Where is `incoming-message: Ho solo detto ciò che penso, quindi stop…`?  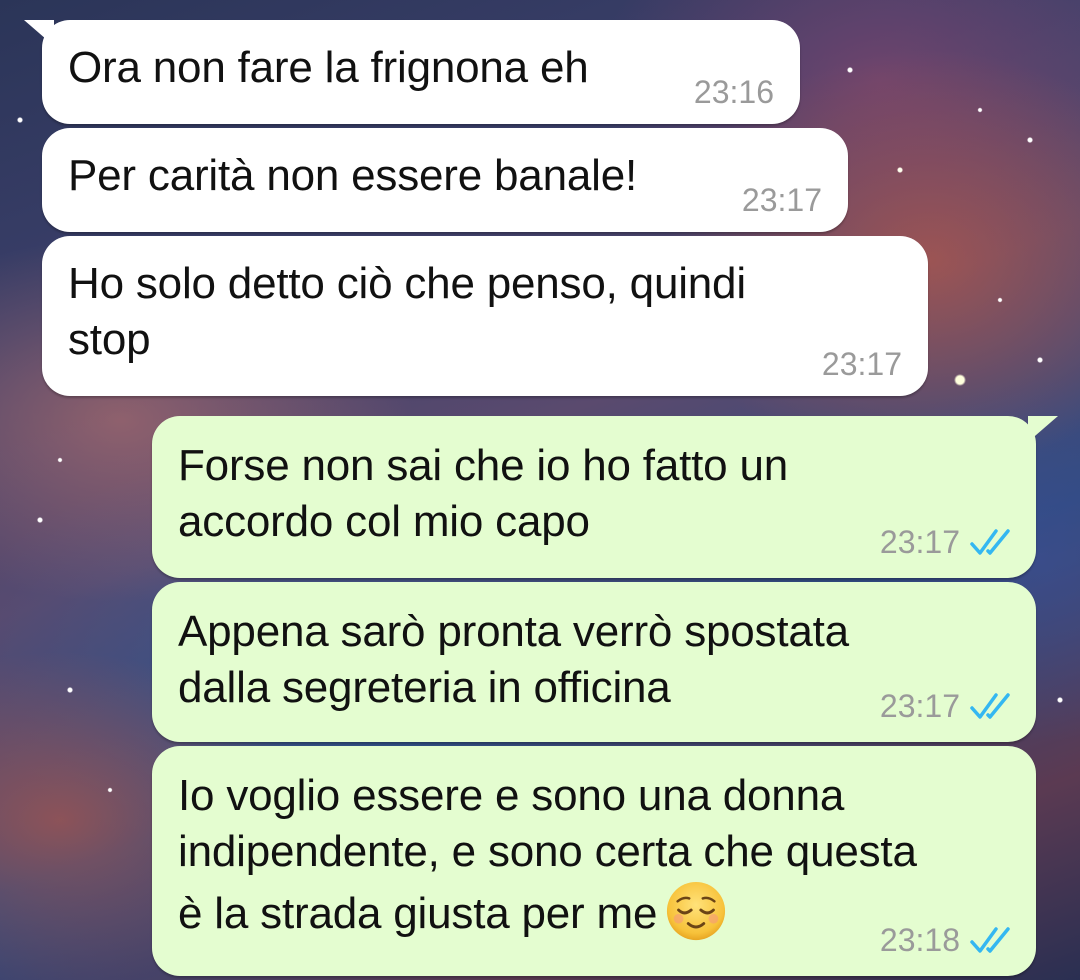 incoming-message: Ho solo detto ciò che penso, quindi stop… is located at coordinates (485, 316).